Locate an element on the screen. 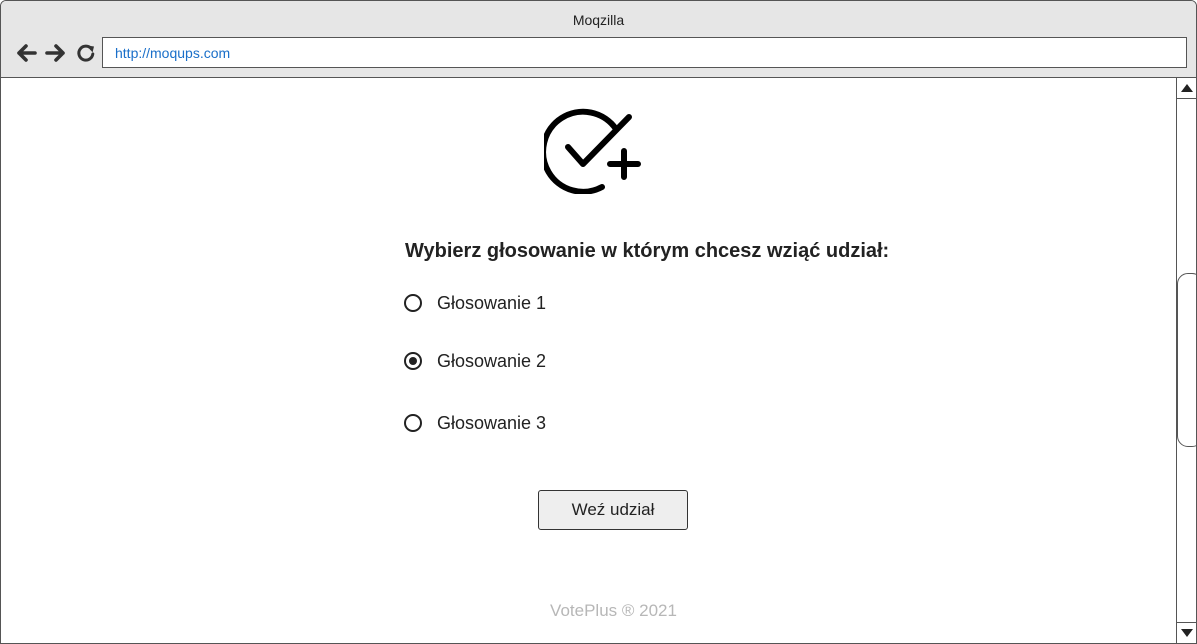 The height and width of the screenshot is (644, 1197). scroll-down-icon is located at coordinates (1186, 632).